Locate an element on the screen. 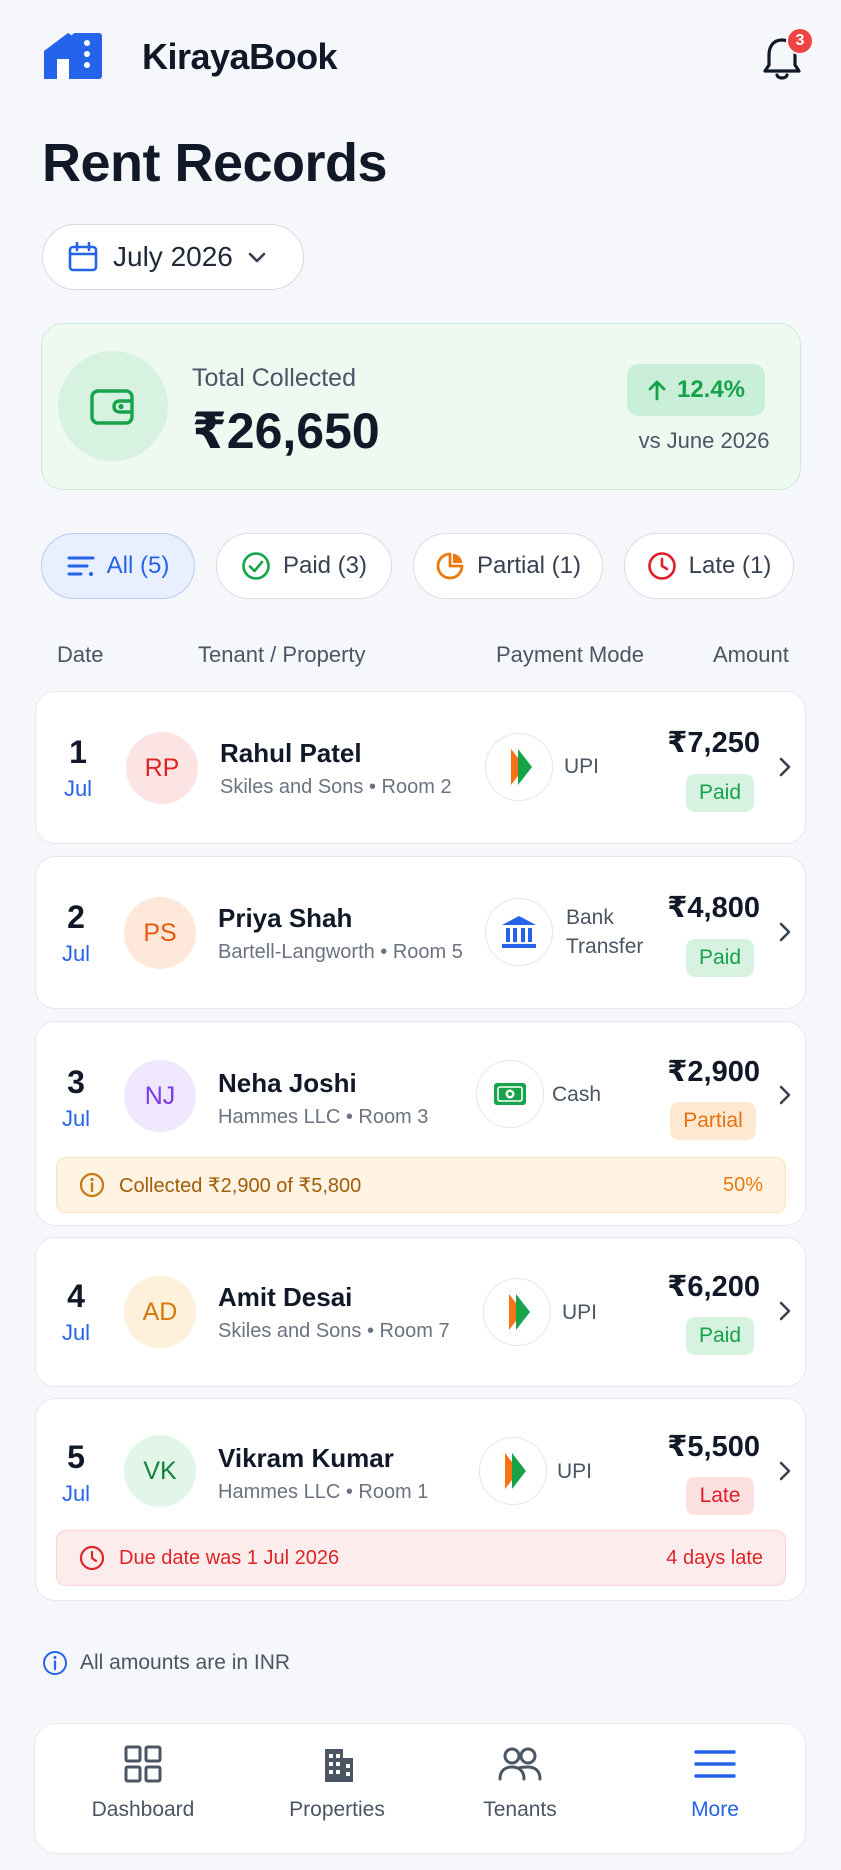  comparison-label: vs June 2026 is located at coordinates (704, 440).